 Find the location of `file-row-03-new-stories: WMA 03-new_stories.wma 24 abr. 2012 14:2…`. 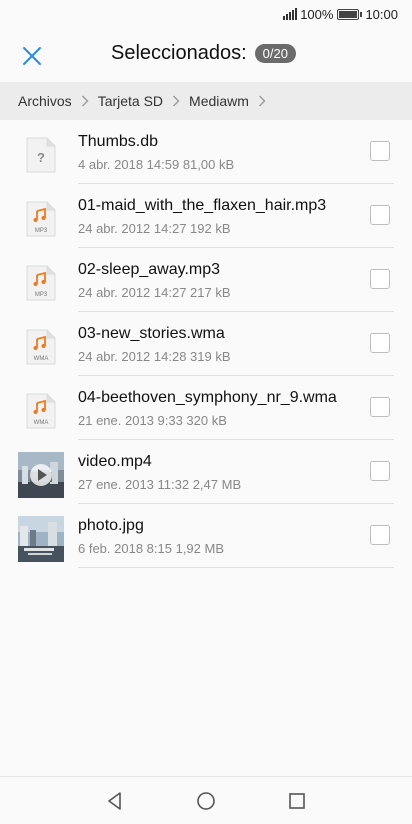

file-row-03-new-stories: WMA 03-new_stories.wma 24 abr. 2012 14:2… is located at coordinates (206, 344).